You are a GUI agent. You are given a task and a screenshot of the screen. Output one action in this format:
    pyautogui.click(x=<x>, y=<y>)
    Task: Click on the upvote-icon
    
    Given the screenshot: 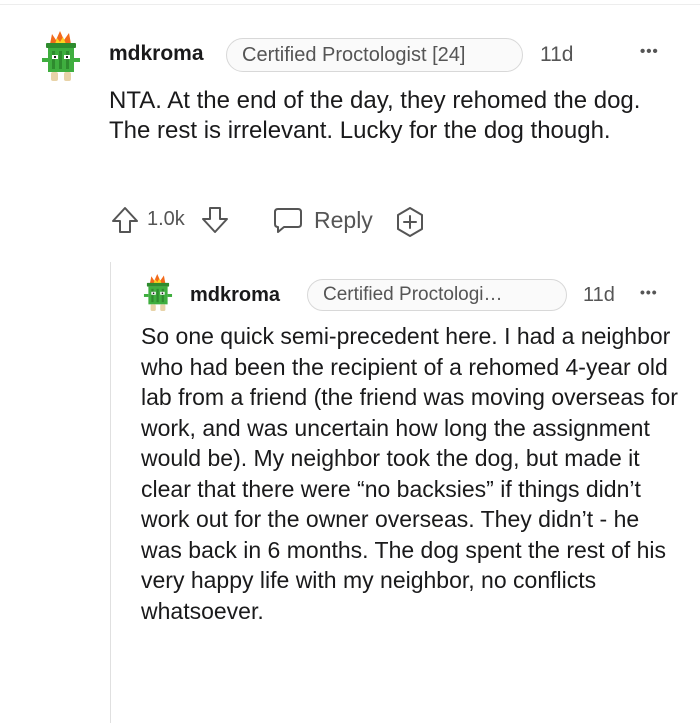 What is the action you would take?
    pyautogui.click(x=125, y=220)
    